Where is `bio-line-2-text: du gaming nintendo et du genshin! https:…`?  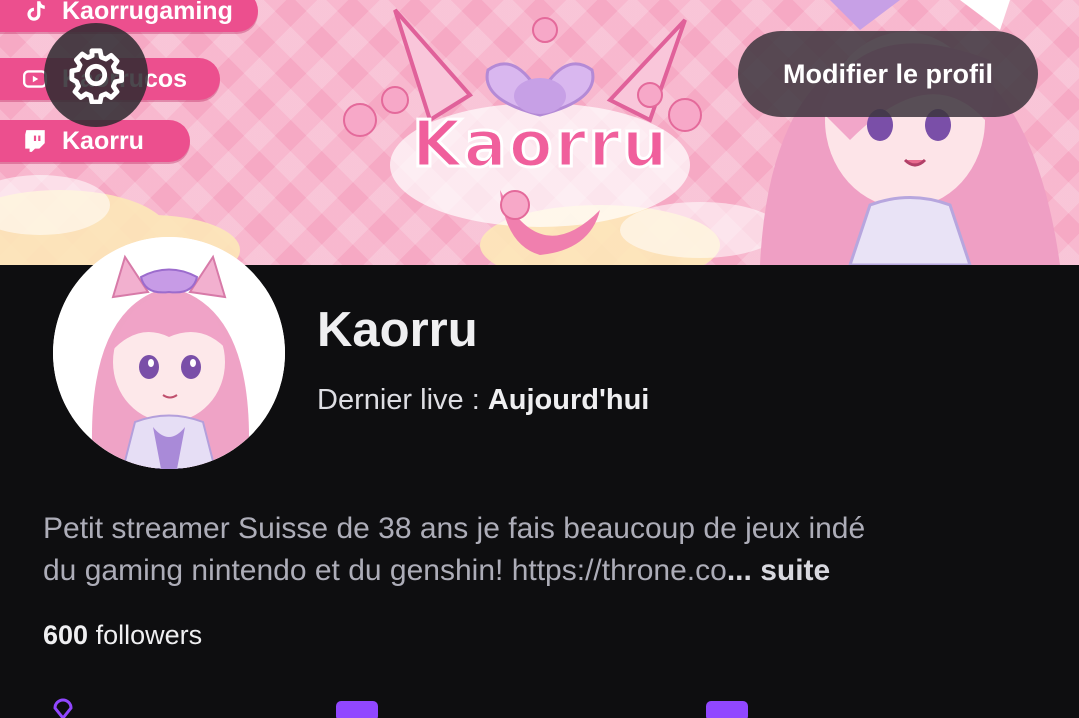 bio-line-2-text: du gaming nintendo et du genshin! https:… is located at coordinates (385, 570).